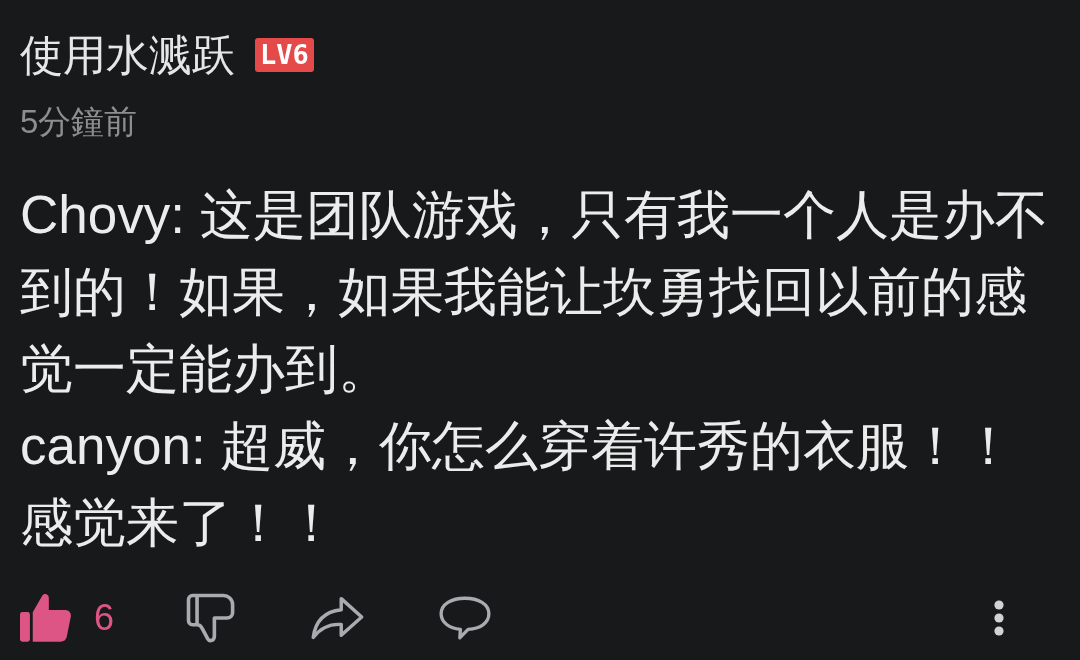 This screenshot has width=1080, height=660. I want to click on more-options-button, so click(999, 618).